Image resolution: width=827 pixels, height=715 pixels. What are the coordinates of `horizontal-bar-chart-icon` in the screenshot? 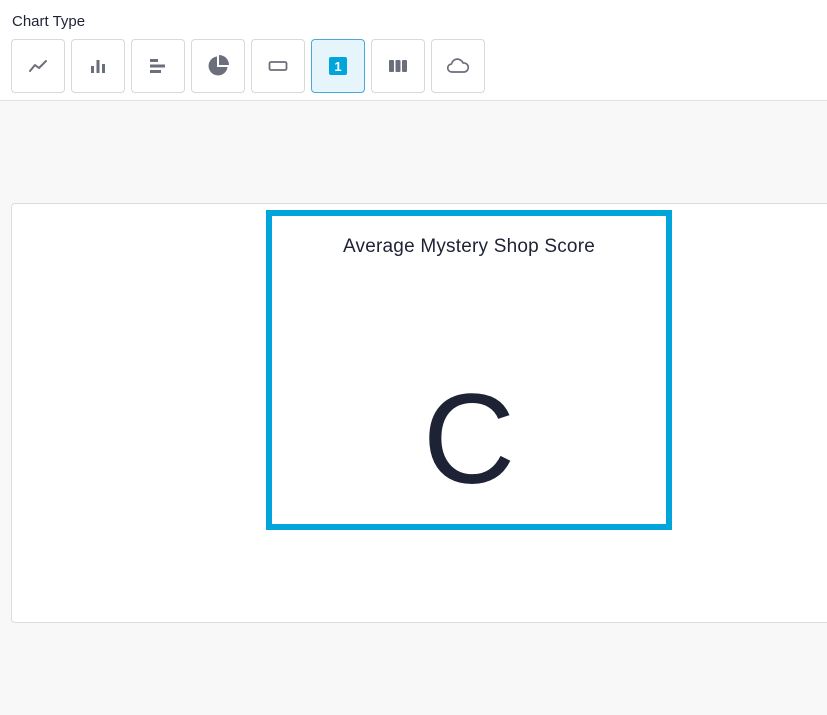 It's located at (157, 66).